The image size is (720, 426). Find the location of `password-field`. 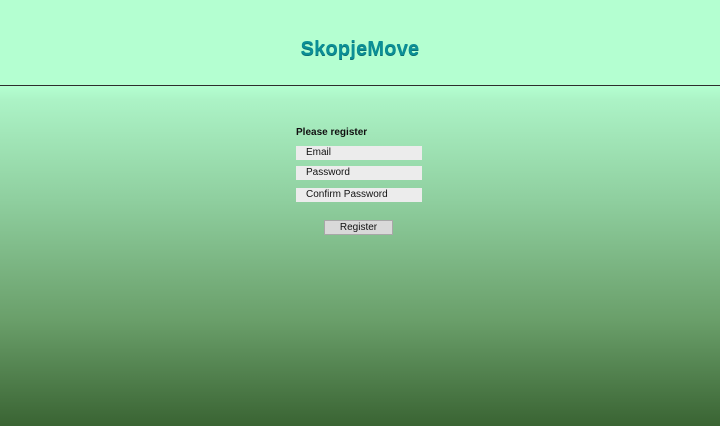

password-field is located at coordinates (359, 173).